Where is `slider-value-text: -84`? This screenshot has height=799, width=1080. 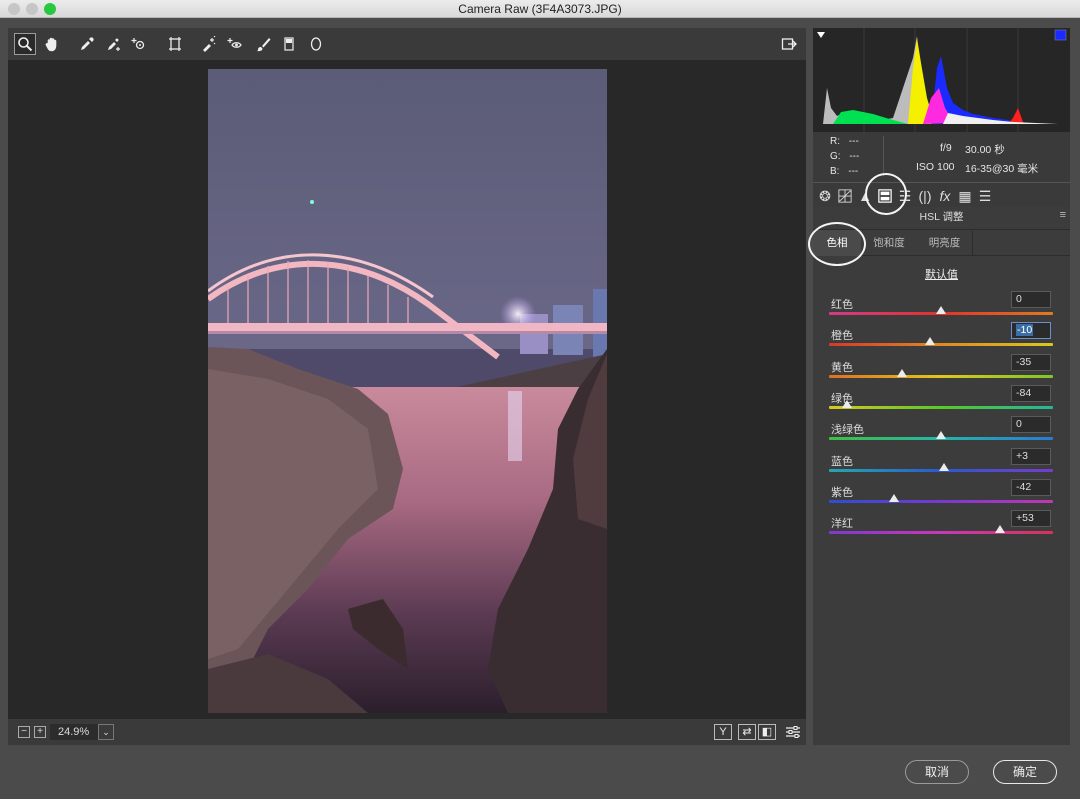 slider-value-text: -84 is located at coordinates (1024, 392).